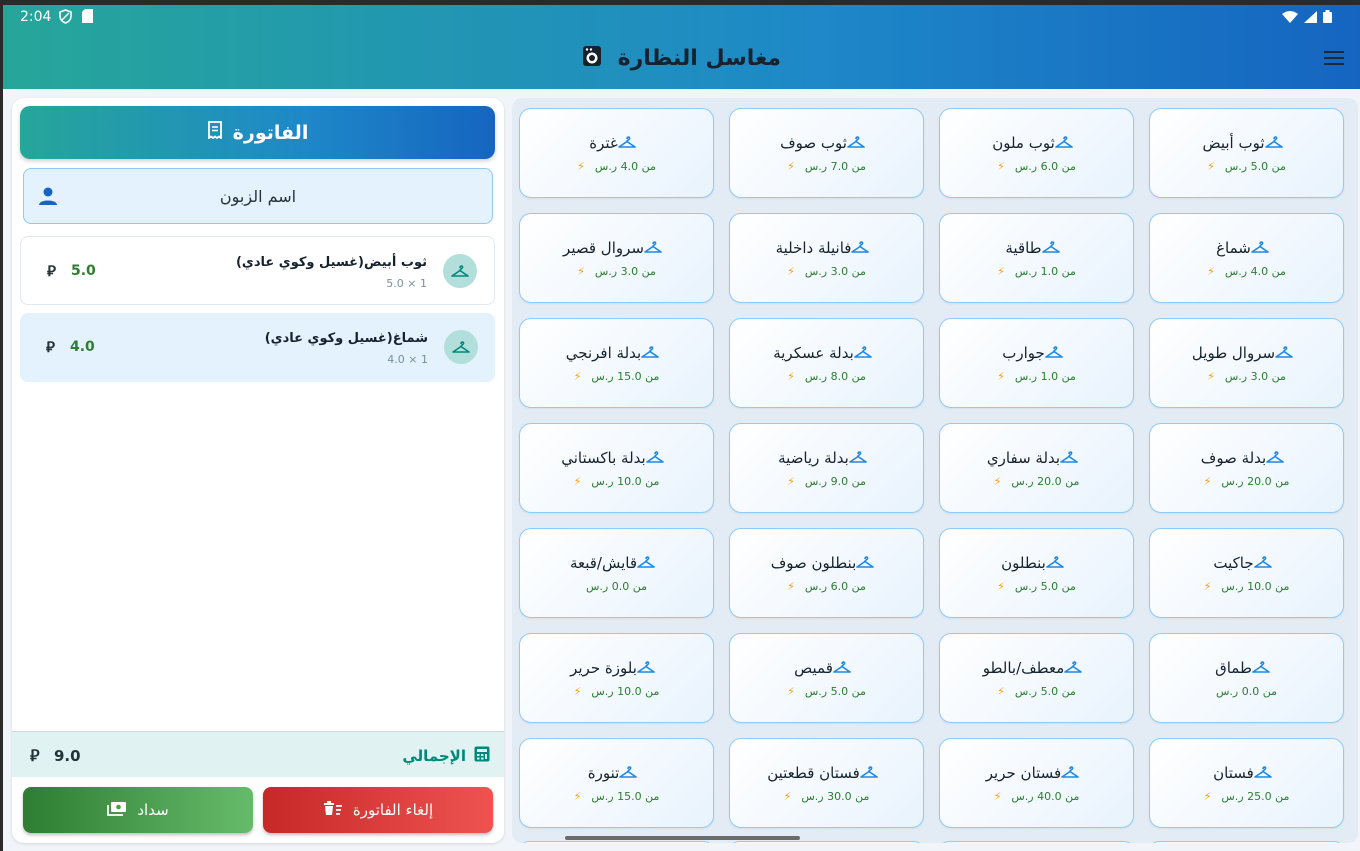  What do you see at coordinates (1036, 783) in the screenshot?
I see `product-card: فستان حرير من 40.0 ر.س ⚡` at bounding box center [1036, 783].